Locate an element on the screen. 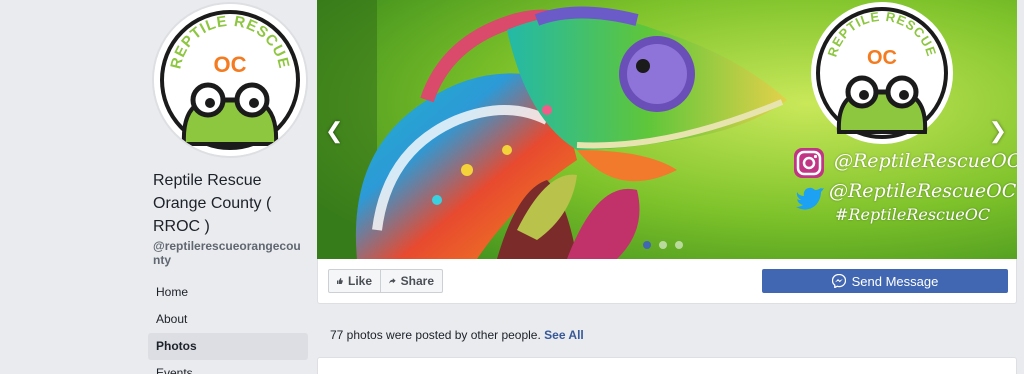  nav-item-events: Events is located at coordinates (228, 367).